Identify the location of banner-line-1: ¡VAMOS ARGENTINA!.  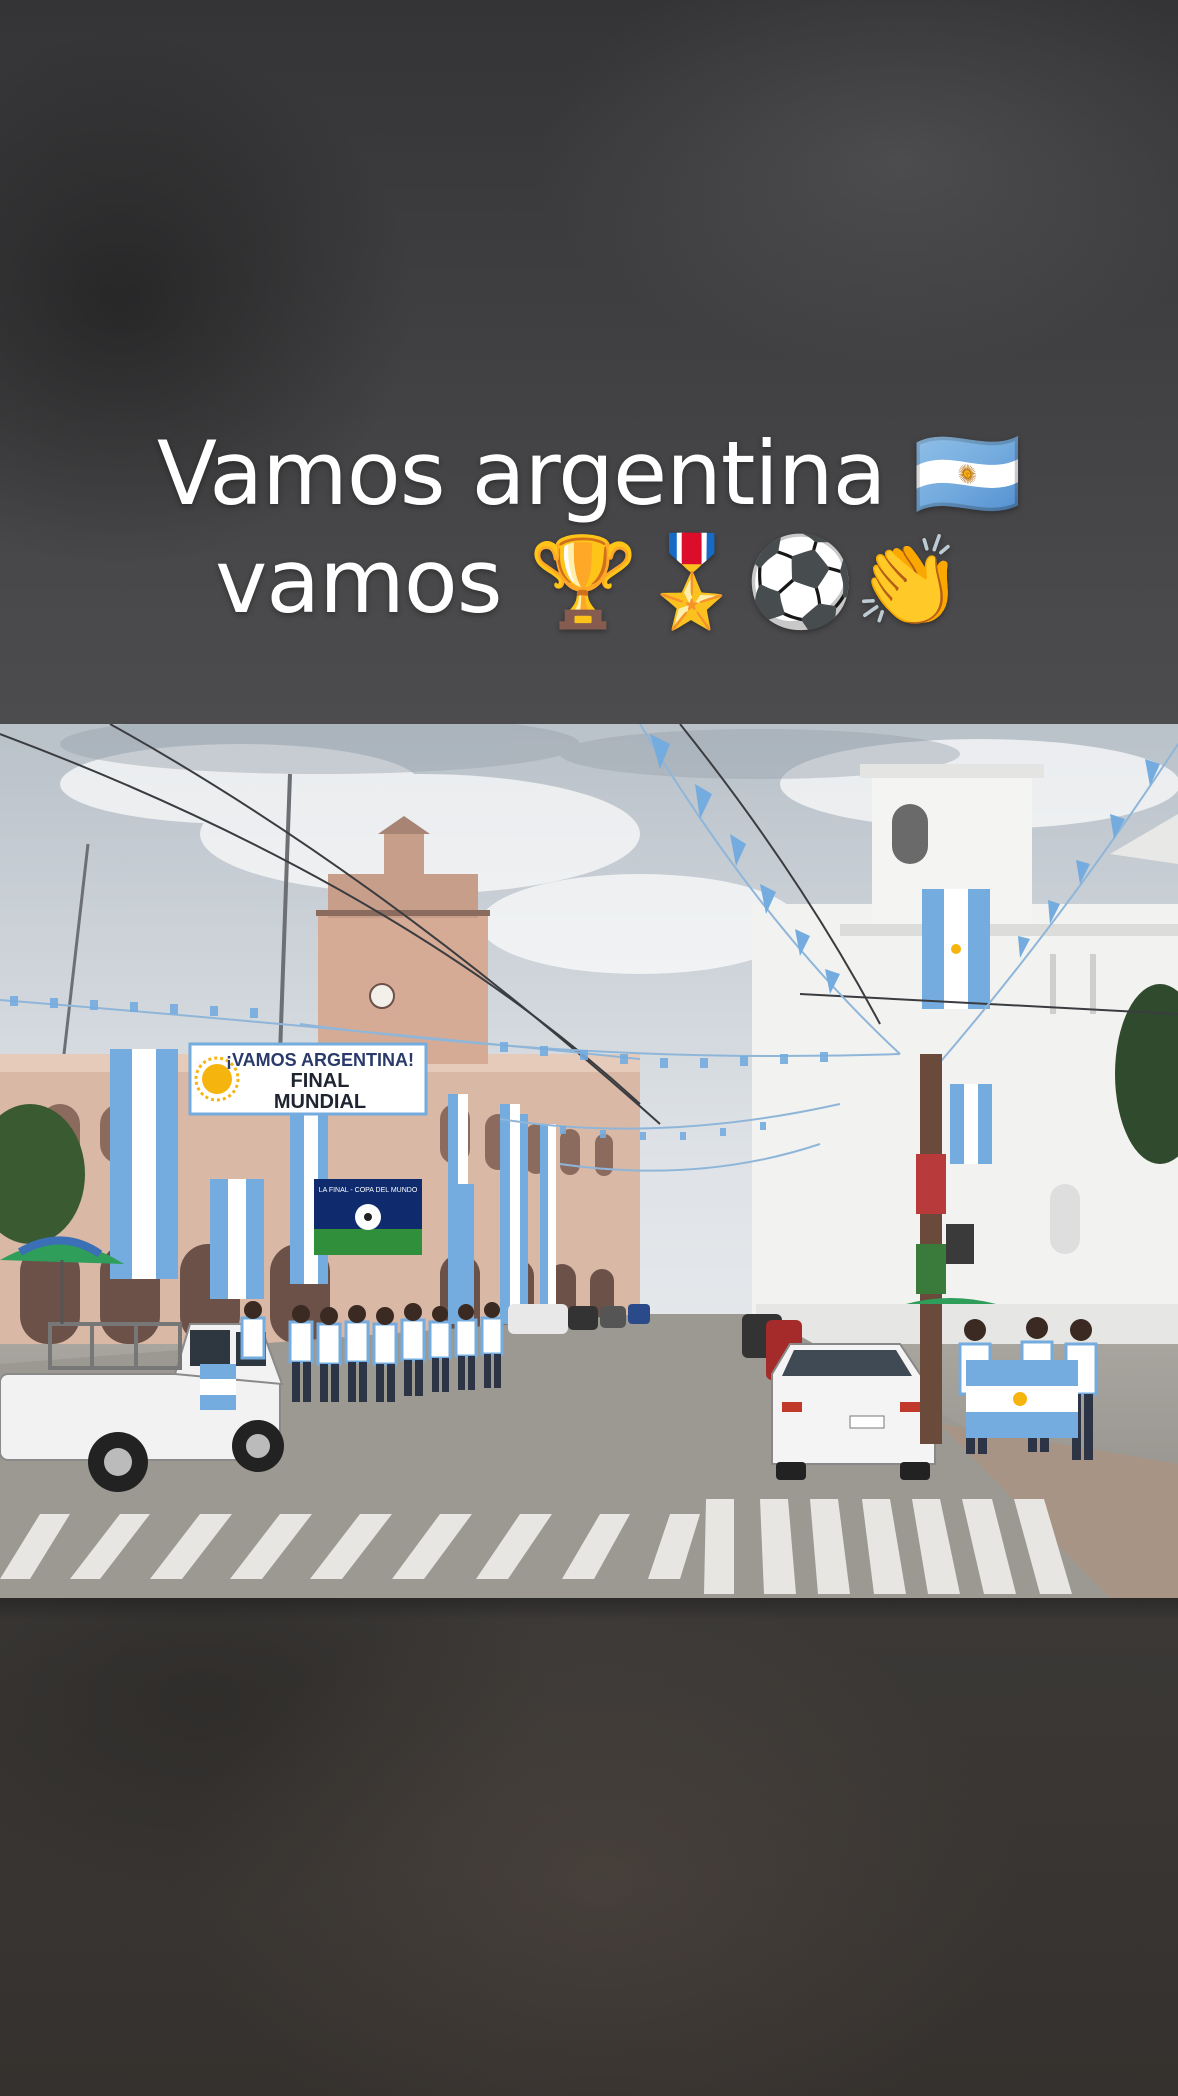
(320, 1060).